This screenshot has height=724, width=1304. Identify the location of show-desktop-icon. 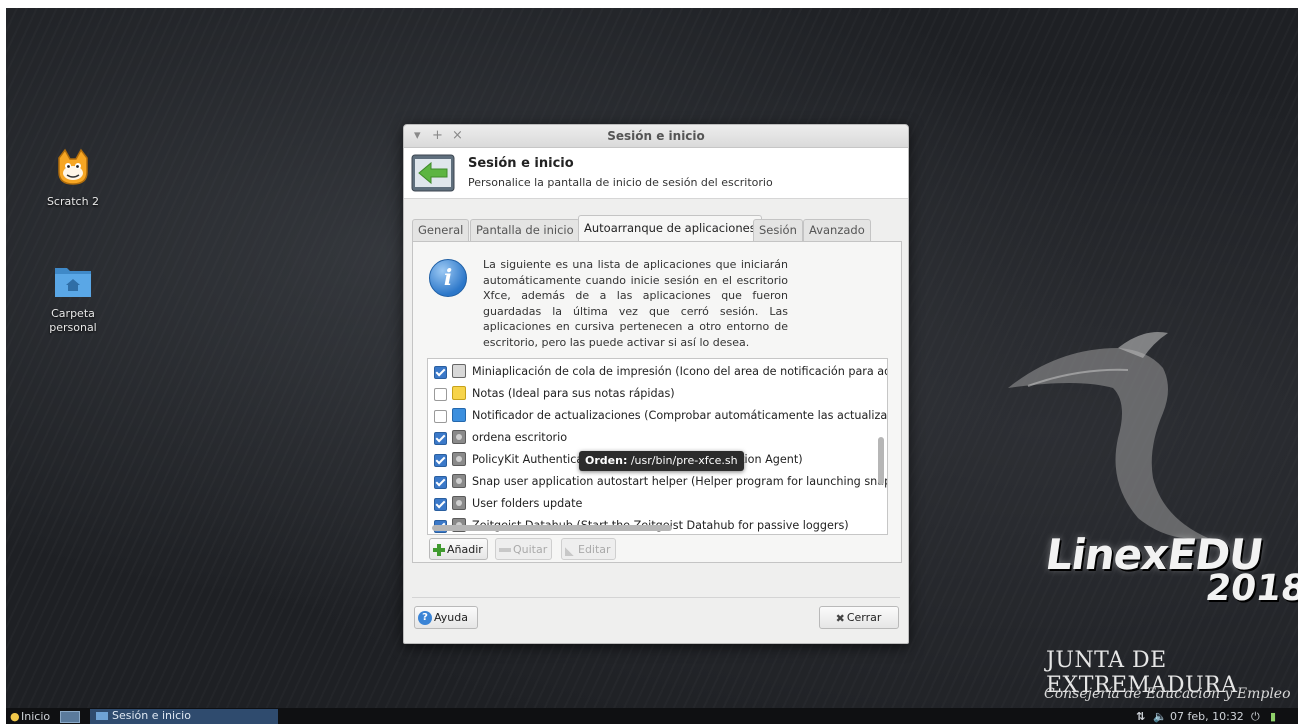
(70, 717).